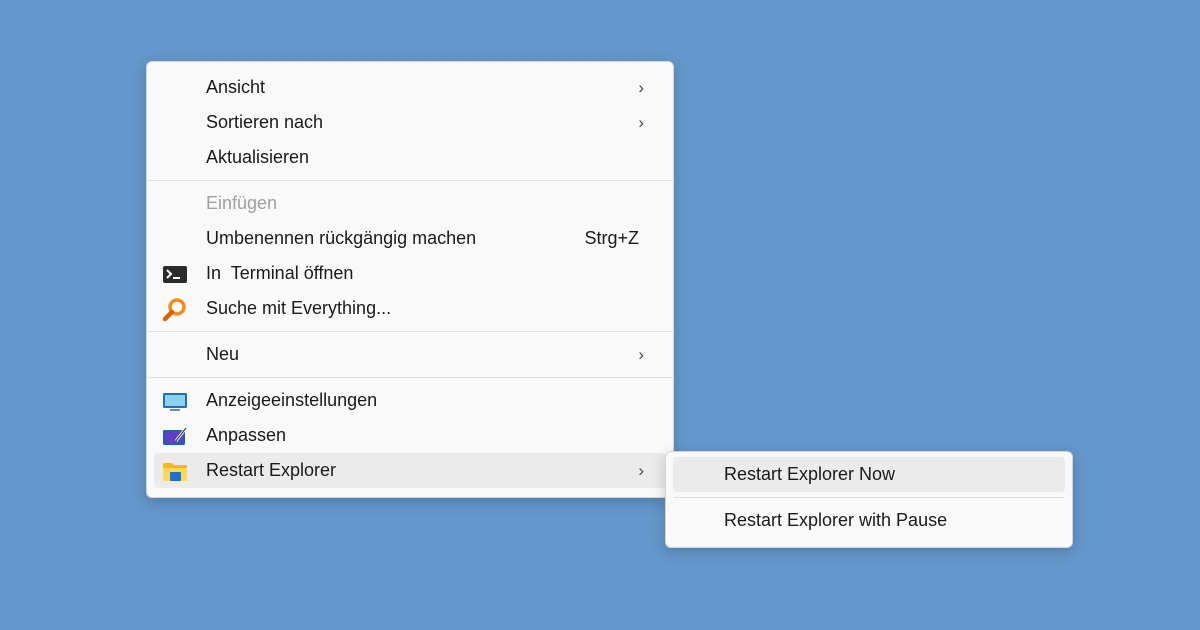 The image size is (1200, 630). What do you see at coordinates (410, 157) in the screenshot?
I see `menu-item-aktualisieren: Aktualisieren` at bounding box center [410, 157].